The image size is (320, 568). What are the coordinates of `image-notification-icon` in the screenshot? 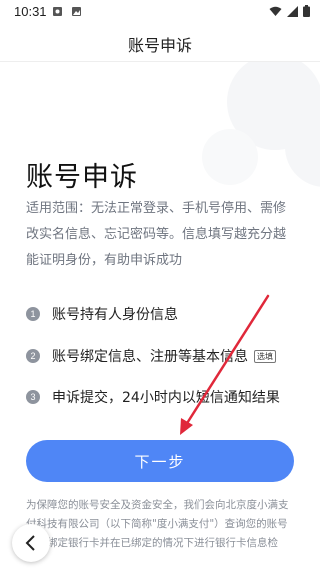 It's located at (76, 11).